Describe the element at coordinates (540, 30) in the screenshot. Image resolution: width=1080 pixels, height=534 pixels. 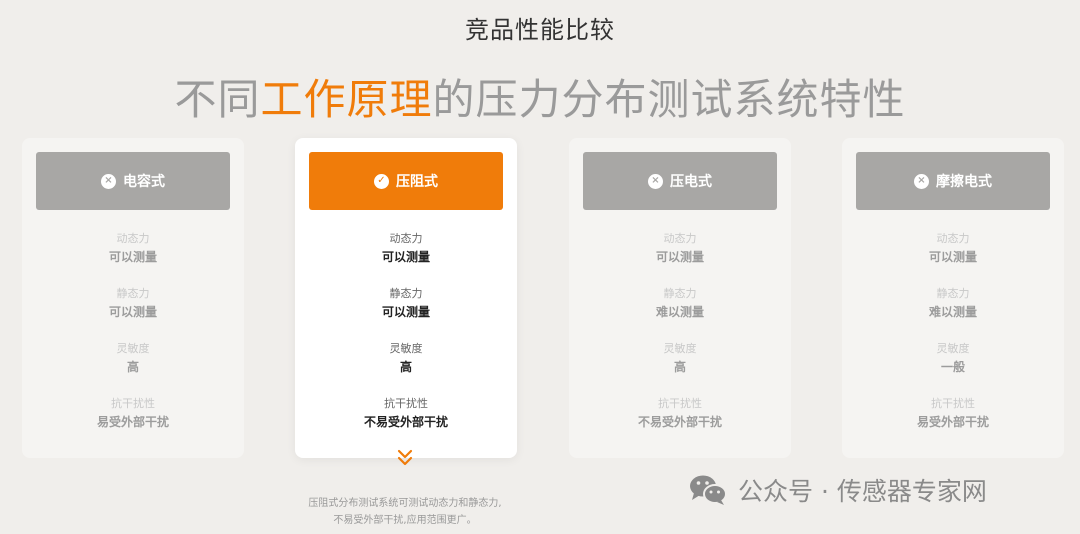
I see `section-eyebrow: 竞品性能比较` at that location.